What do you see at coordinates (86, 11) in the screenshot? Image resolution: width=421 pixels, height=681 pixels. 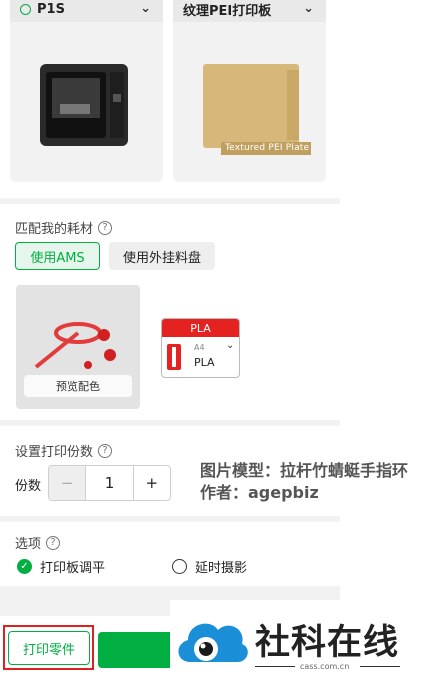 I see `printer-selector: P1S ⌄` at bounding box center [86, 11].